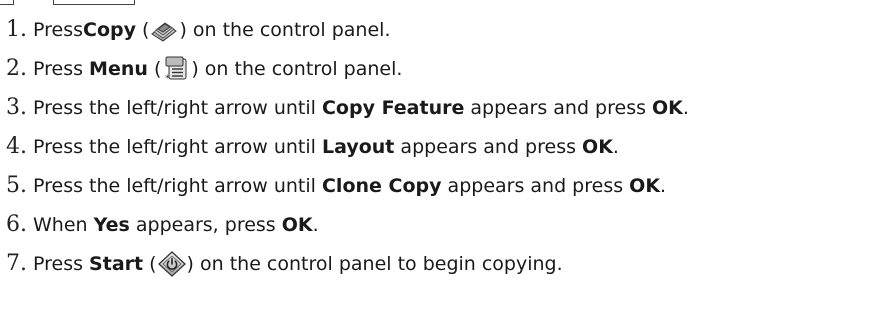  I want to click on cropped-box-right, so click(94, 2).